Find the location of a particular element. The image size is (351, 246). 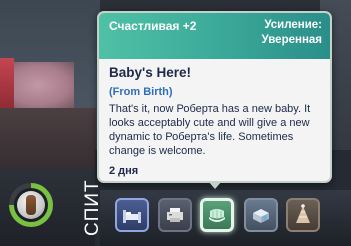

scene-object-pink is located at coordinates (44, 85).